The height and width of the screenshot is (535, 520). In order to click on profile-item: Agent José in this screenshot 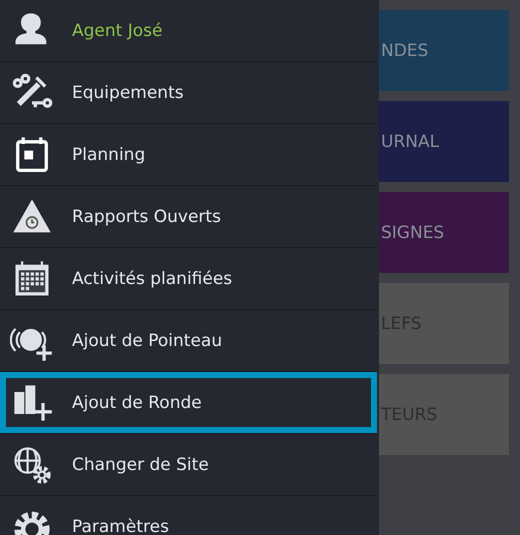, I will do `click(188, 31)`.